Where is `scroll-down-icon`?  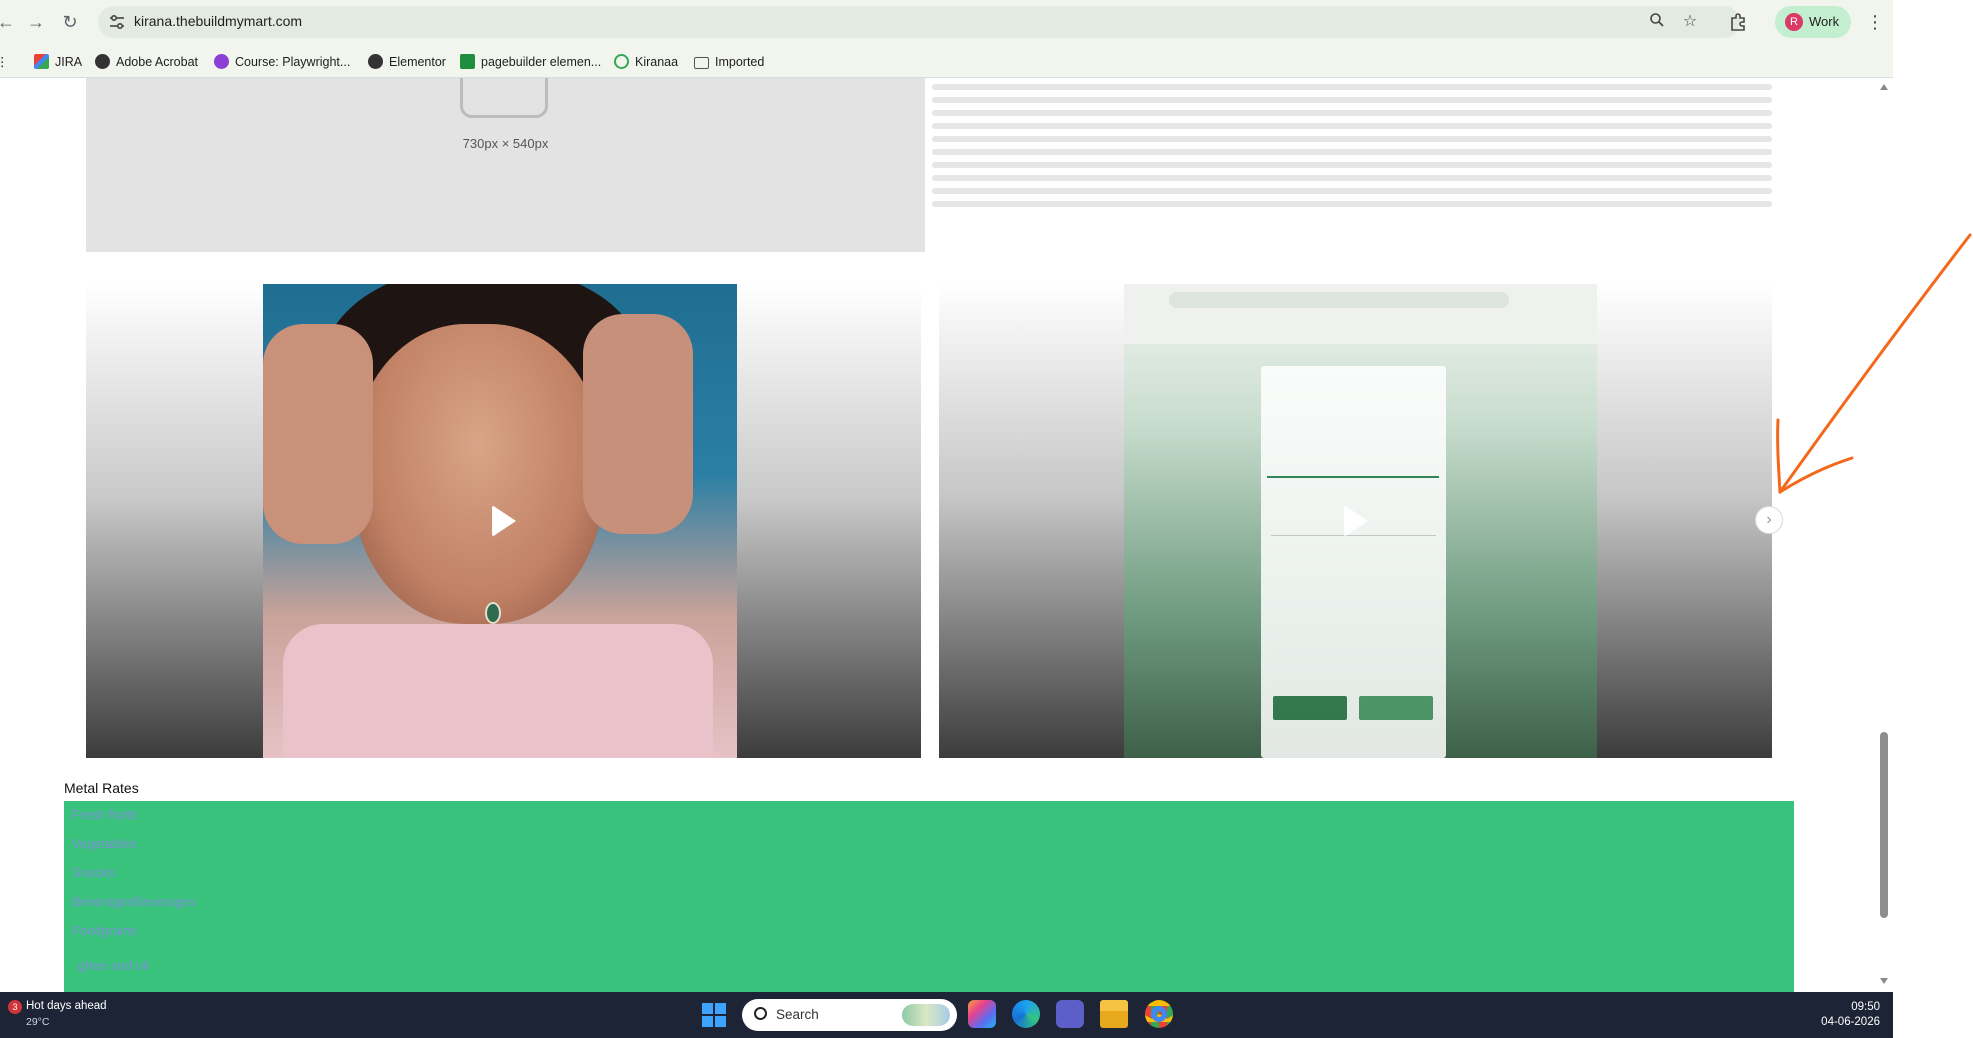
scroll-down-icon is located at coordinates (1884, 981).